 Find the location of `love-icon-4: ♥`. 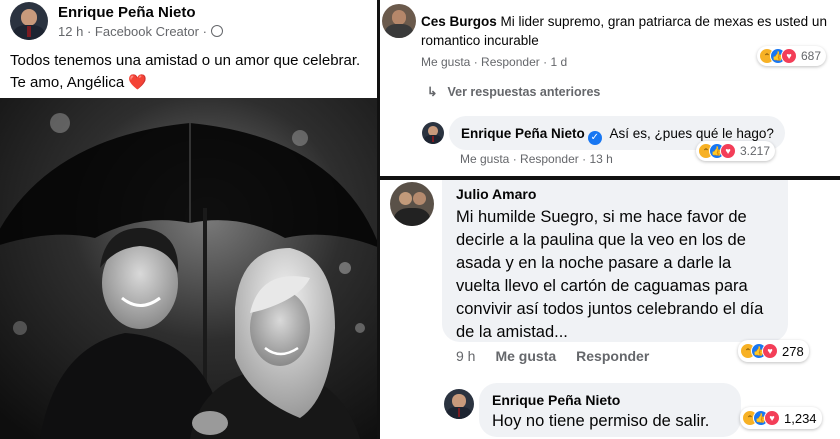

love-icon-4: ♥ is located at coordinates (772, 418).